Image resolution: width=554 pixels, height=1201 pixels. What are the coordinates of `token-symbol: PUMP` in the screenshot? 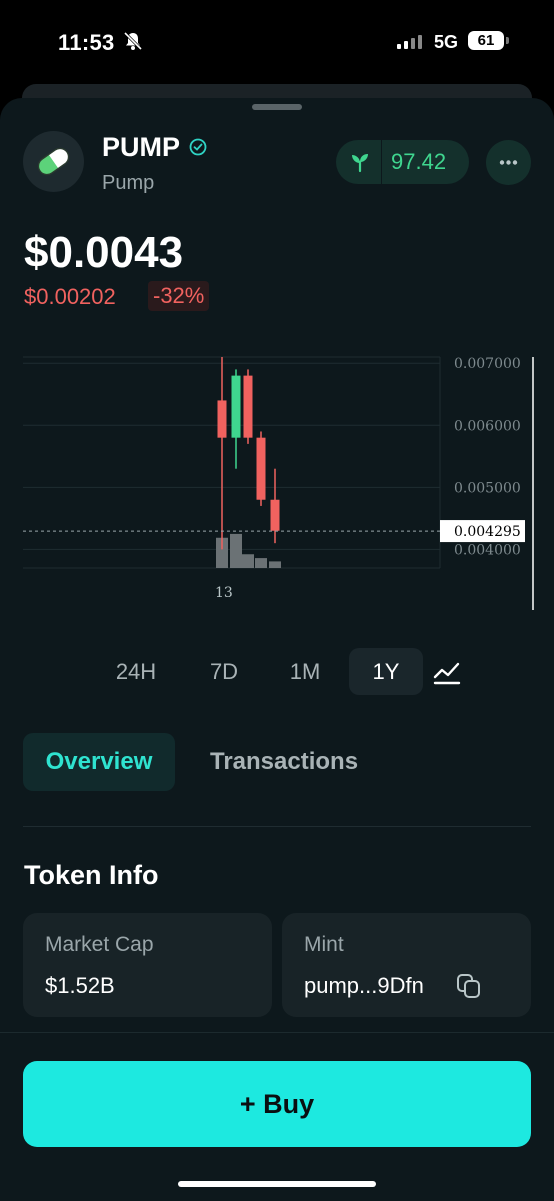 It's located at (141, 147).